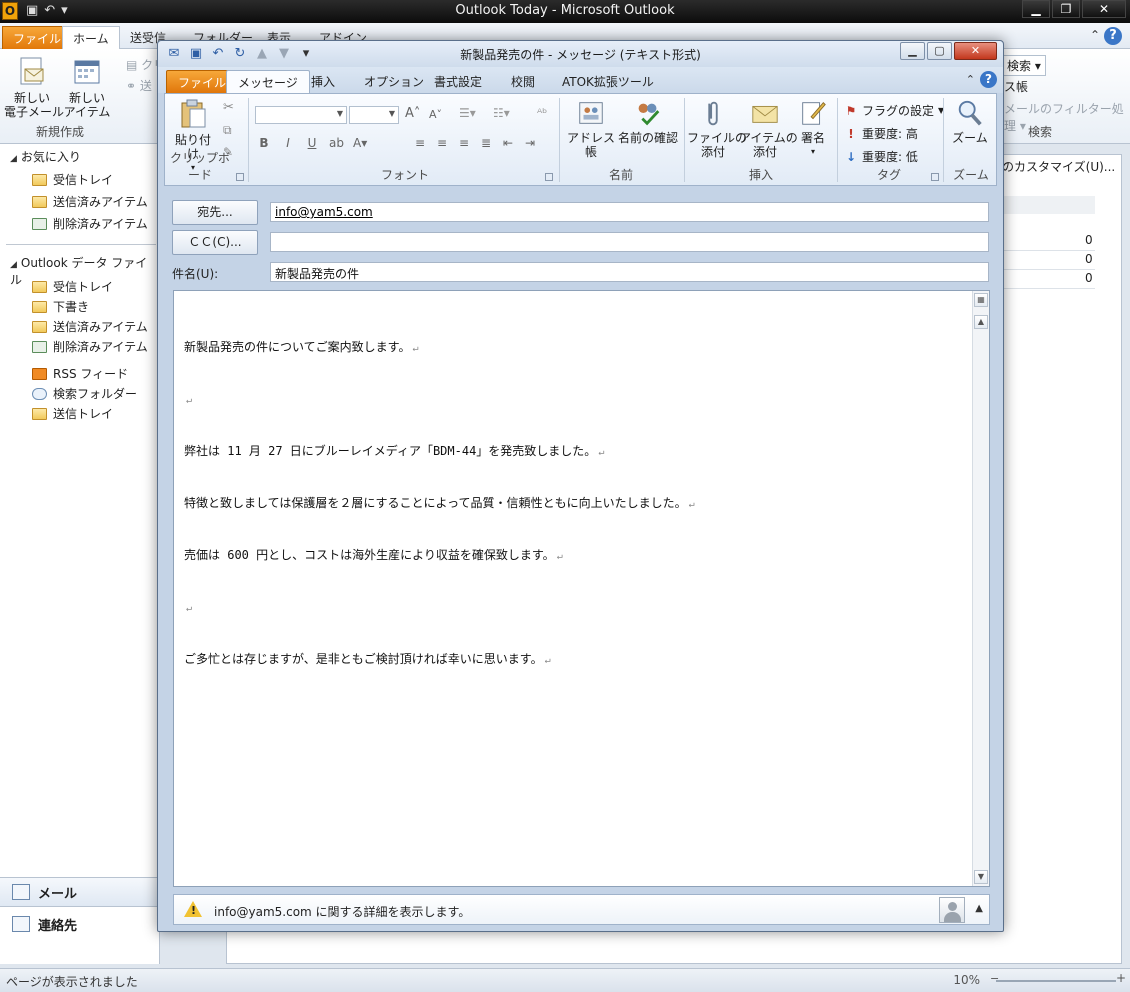  What do you see at coordinates (523, 81) in the screenshot?
I see `tab-review: 校閲` at bounding box center [523, 81].